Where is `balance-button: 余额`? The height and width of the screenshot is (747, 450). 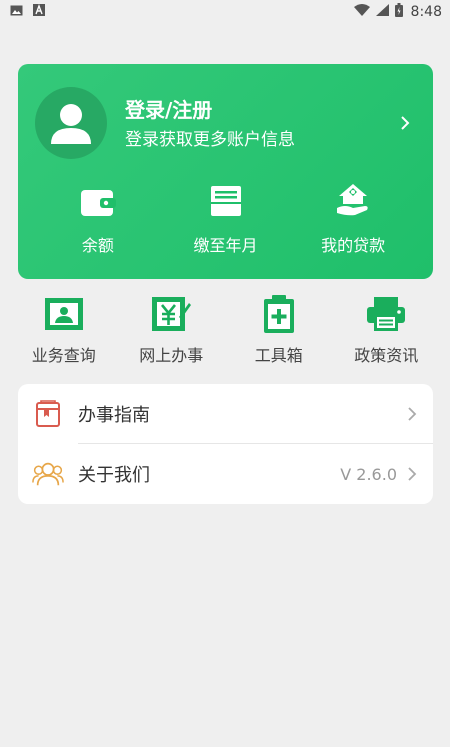 balance-button: 余额 is located at coordinates (98, 217).